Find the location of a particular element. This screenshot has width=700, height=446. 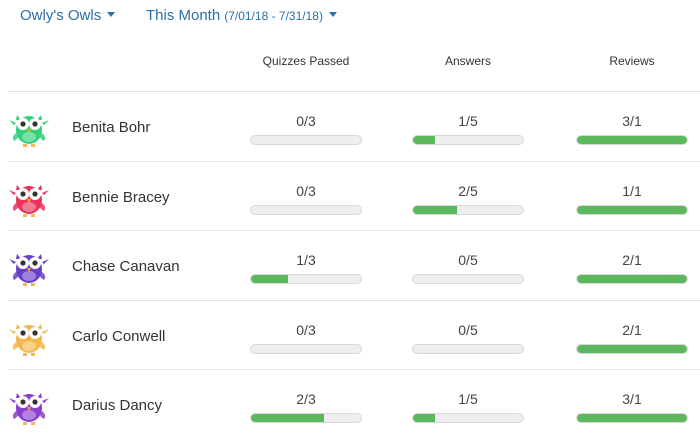

column-header-quizzes: Quizzes Passed is located at coordinates (306, 61).